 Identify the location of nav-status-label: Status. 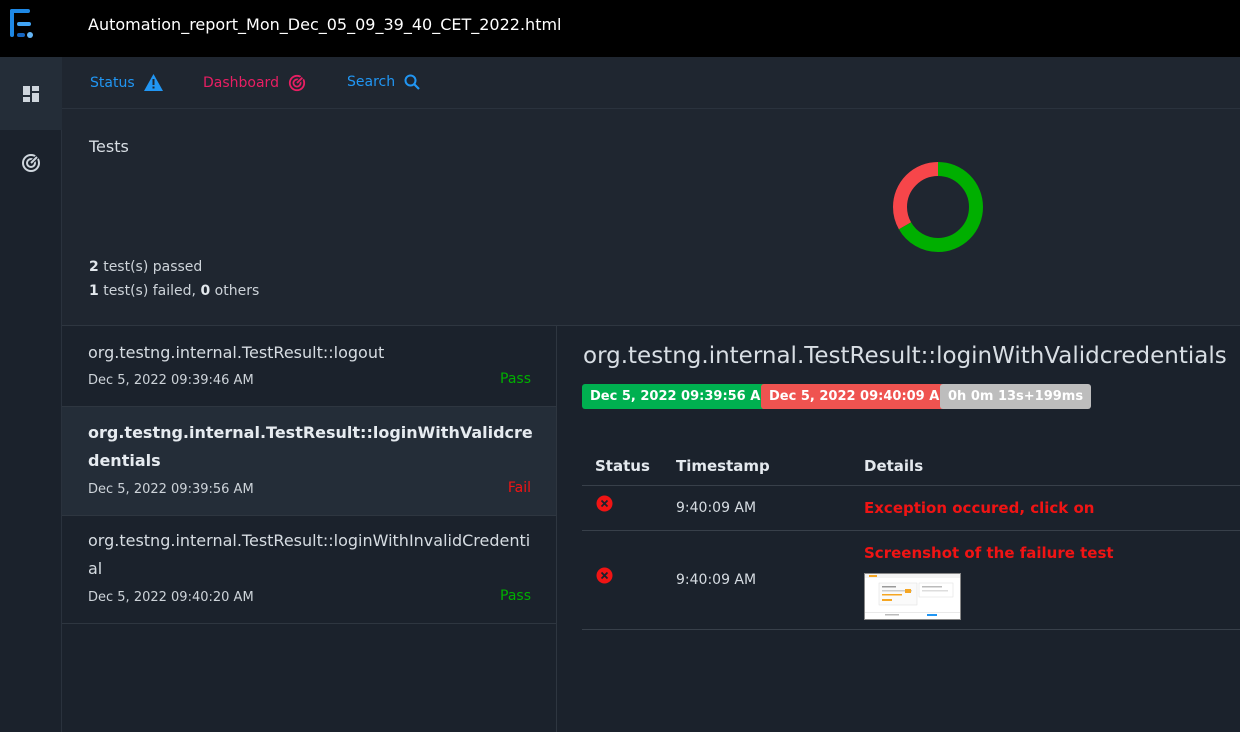
(112, 82).